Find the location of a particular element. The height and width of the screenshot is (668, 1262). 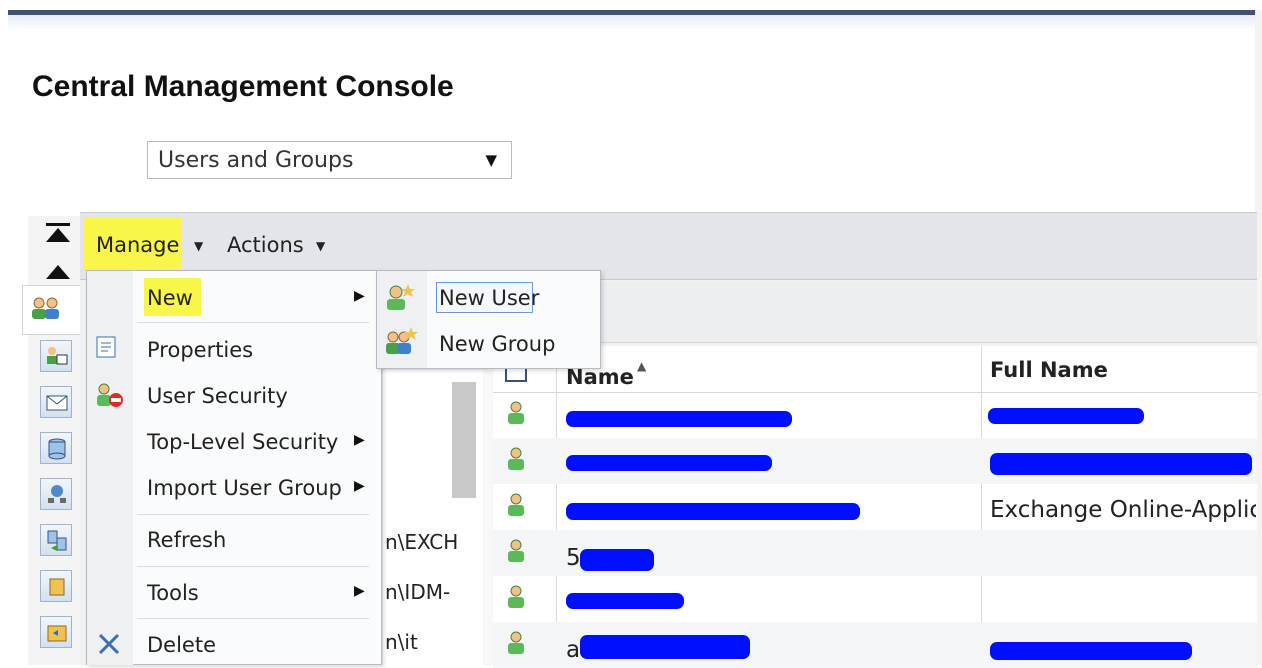

area-selector-dropdown: Users and Groups ▼ is located at coordinates (329, 160).